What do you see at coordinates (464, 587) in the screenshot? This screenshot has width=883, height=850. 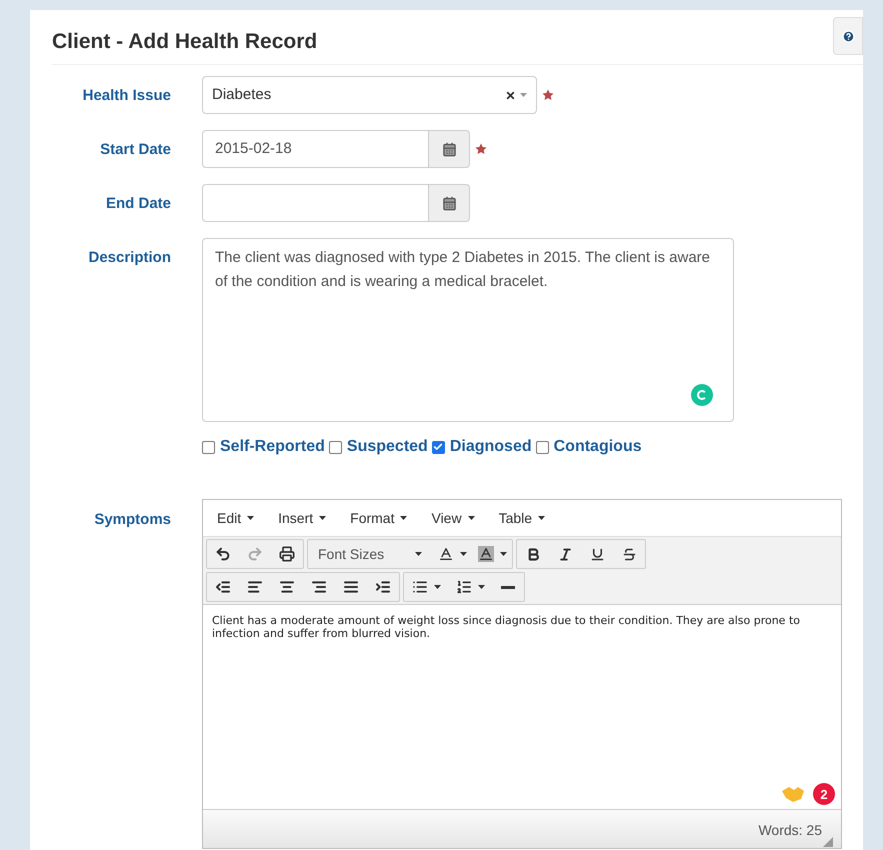 I see `numbered-list-icon` at bounding box center [464, 587].